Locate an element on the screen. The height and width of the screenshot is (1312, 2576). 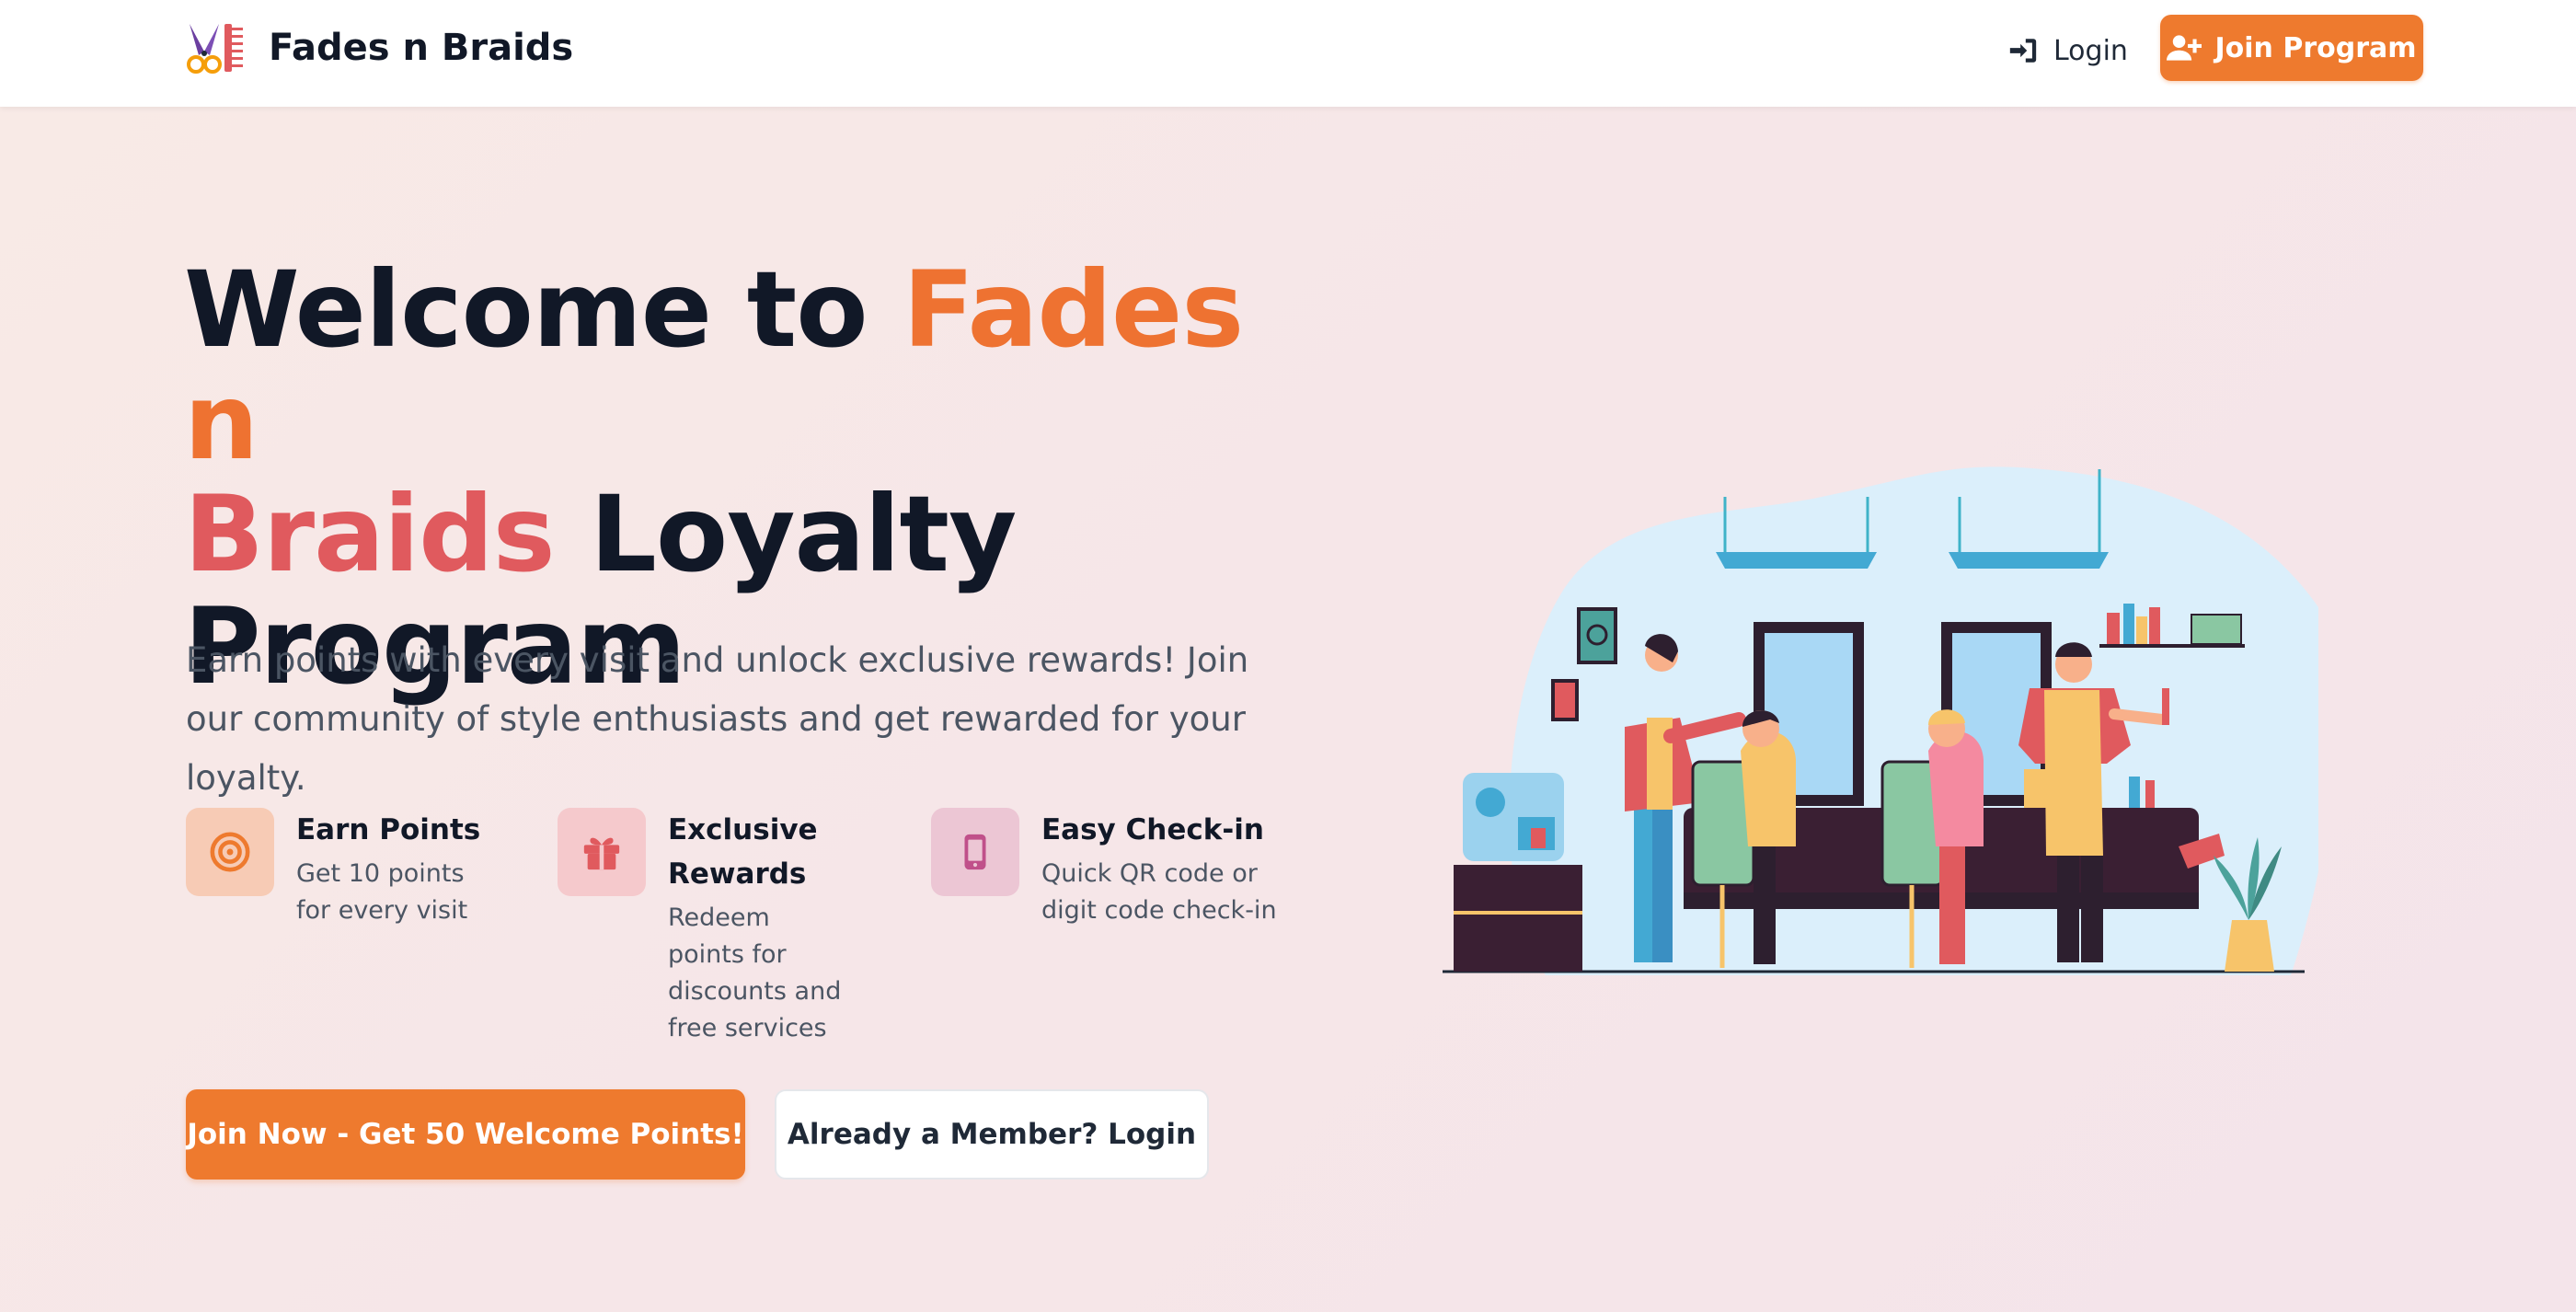
nav-login-link: Login is located at coordinates (2067, 50).